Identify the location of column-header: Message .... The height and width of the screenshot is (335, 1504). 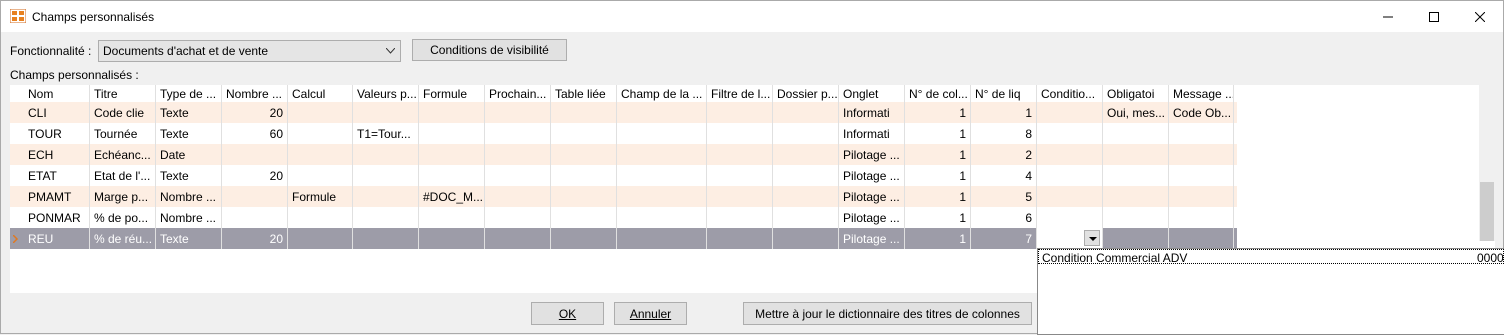
(1201, 93).